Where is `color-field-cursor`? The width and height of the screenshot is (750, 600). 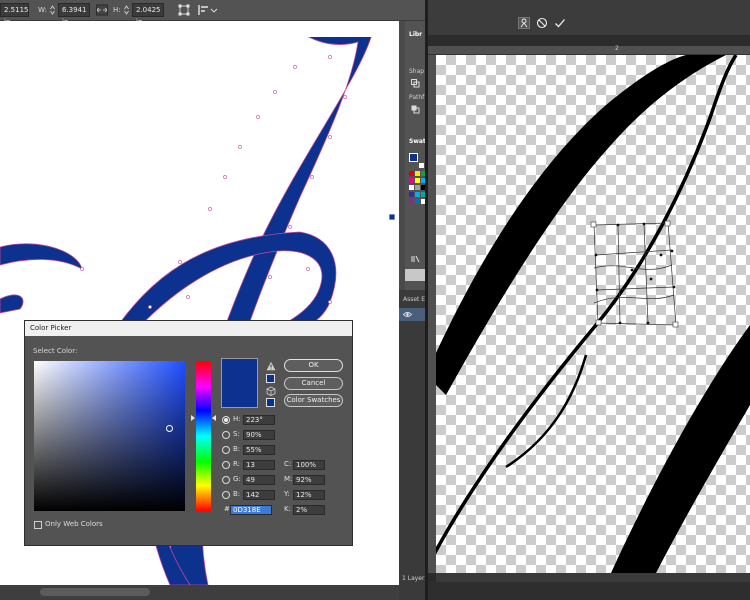
color-field-cursor is located at coordinates (169, 428).